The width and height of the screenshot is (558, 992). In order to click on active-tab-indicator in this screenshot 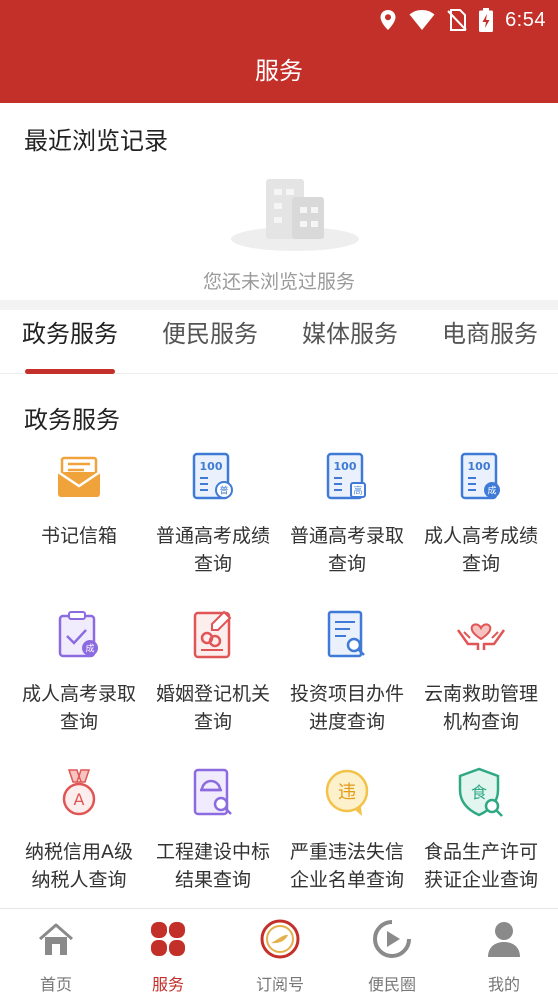, I will do `click(70, 371)`.